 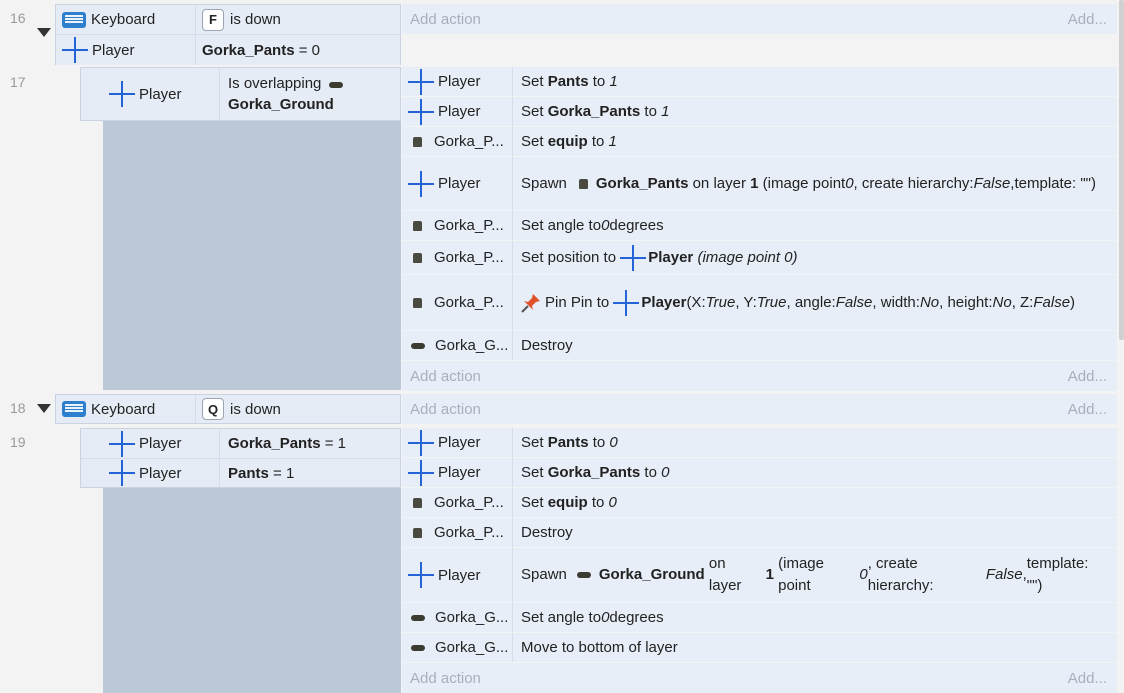 I want to click on condition-object: Keyboard, so click(x=126, y=409).